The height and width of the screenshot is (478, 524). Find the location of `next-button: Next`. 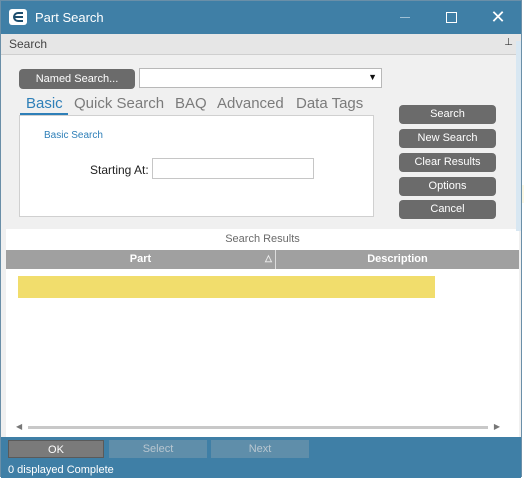

next-button: Next is located at coordinates (260, 449).